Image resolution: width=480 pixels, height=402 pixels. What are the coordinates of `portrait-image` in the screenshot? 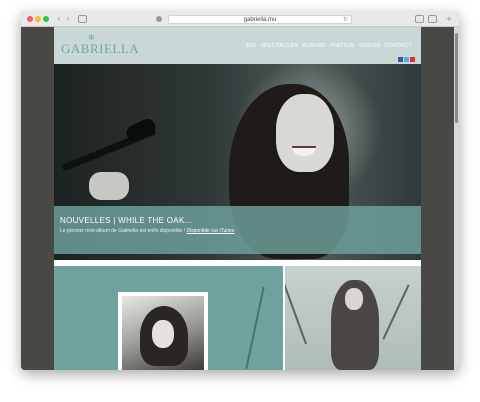 It's located at (163, 333).